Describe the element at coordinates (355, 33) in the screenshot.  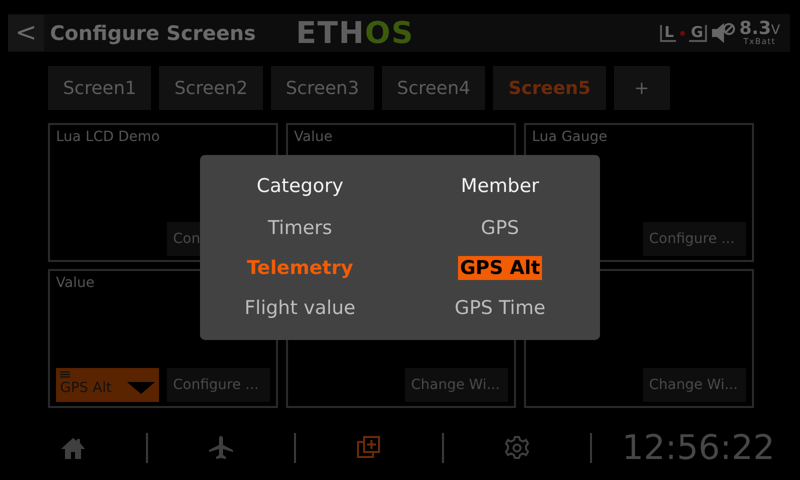
I see `logo: ETHOS` at that location.